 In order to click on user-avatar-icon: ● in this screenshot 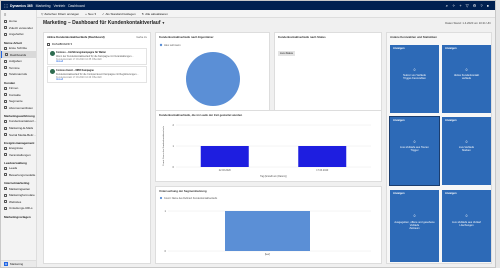, I will do `click(488, 5)`.